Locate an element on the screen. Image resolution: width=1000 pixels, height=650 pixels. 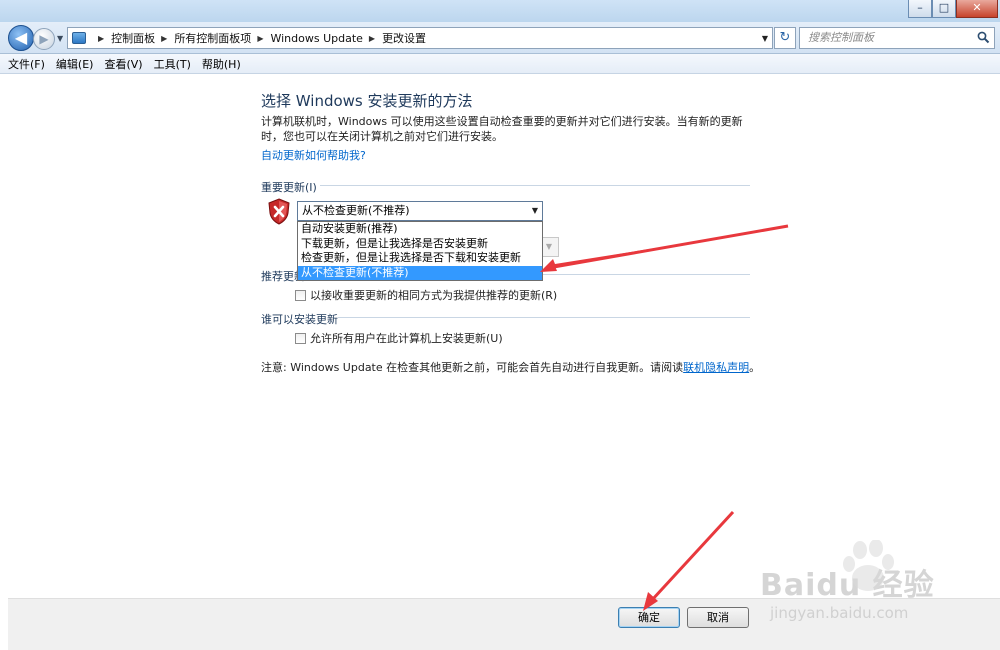
recommended-checkbox is located at coordinates (300, 295).